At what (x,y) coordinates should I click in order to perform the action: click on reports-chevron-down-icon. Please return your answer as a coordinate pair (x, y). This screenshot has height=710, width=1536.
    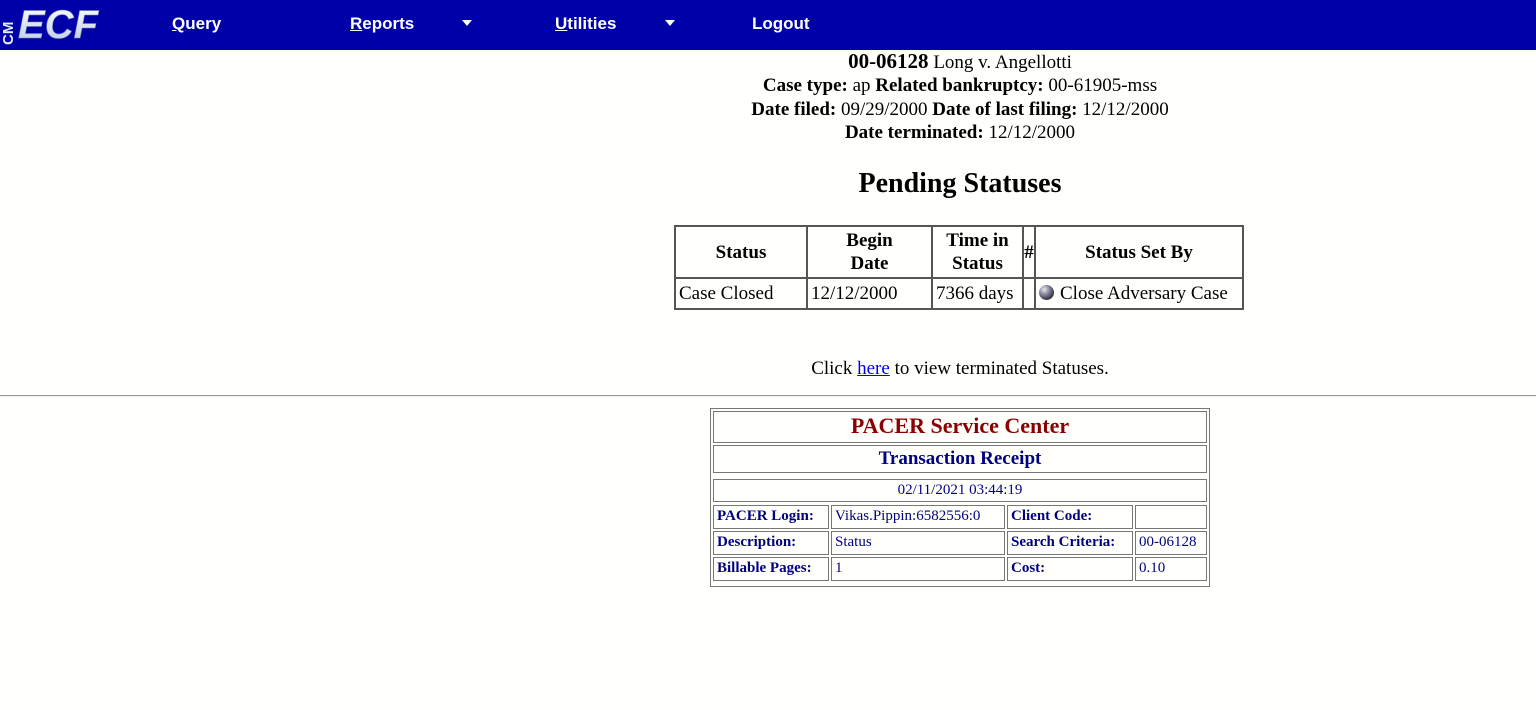
    Looking at the image, I should click on (467, 23).